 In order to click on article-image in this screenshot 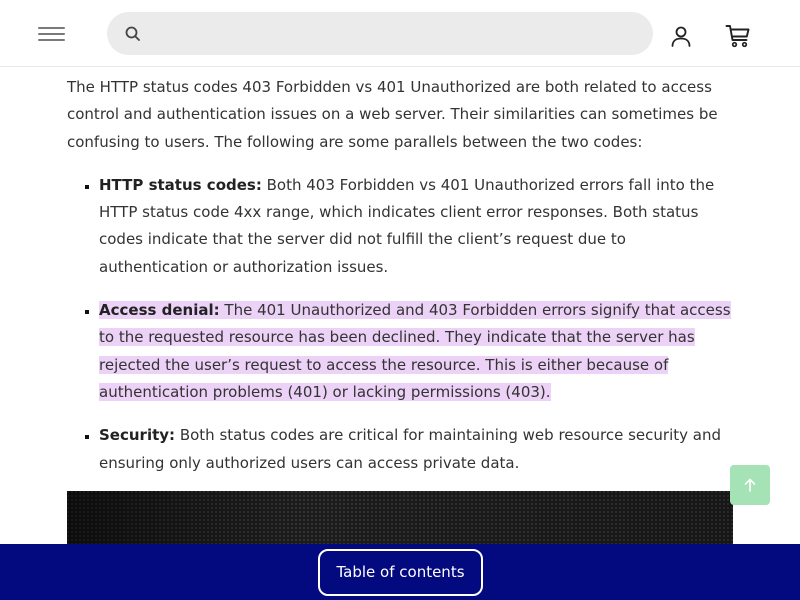, I will do `click(400, 521)`.